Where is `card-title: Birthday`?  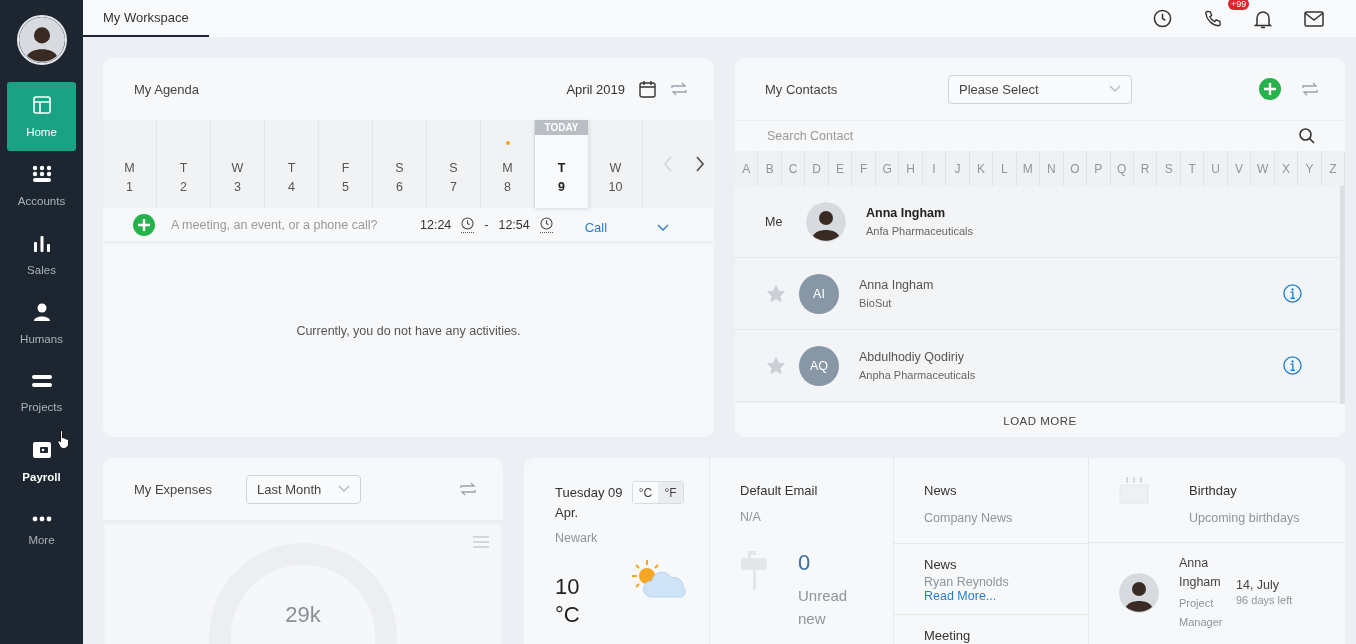 card-title: Birthday is located at coordinates (1213, 490).